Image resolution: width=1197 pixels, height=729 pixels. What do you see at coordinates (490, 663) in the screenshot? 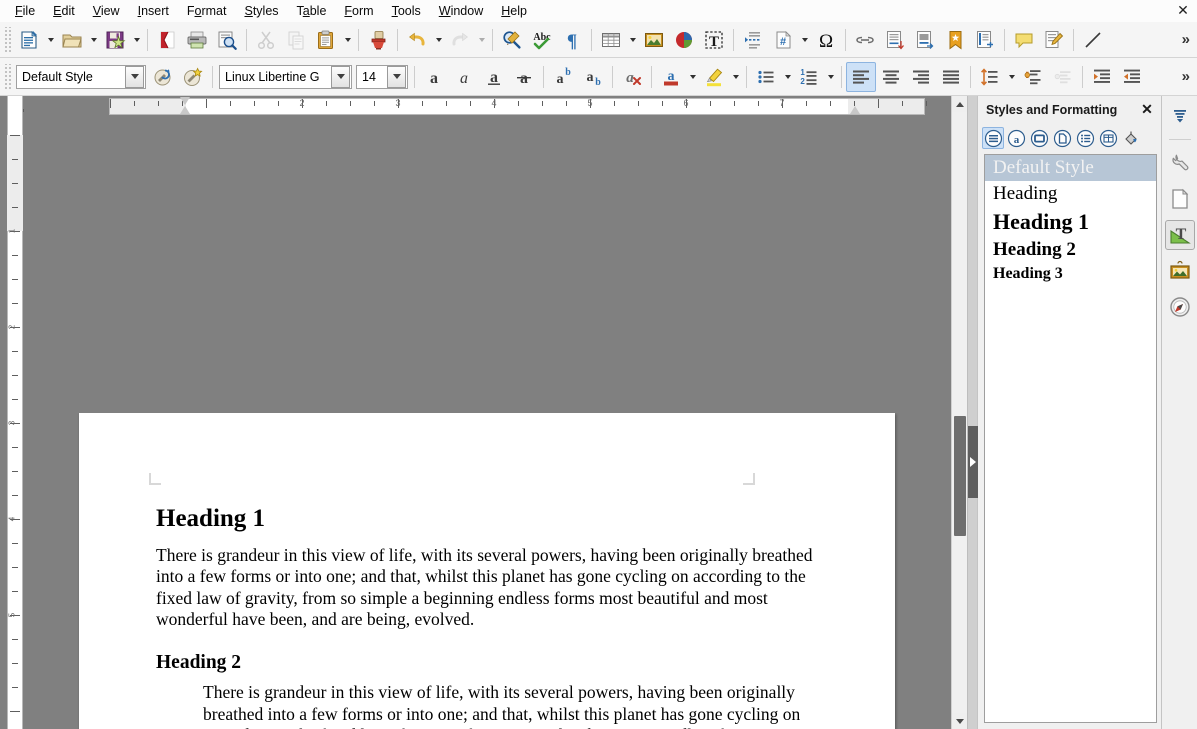
I see `heading-2: Heading 2` at bounding box center [490, 663].